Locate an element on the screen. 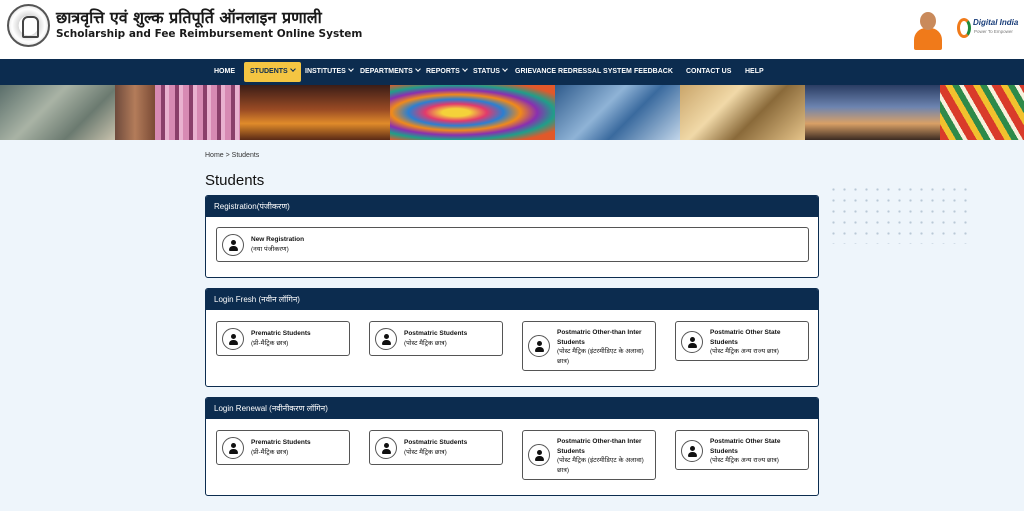  digital-india-text: Digital India is located at coordinates (996, 22).